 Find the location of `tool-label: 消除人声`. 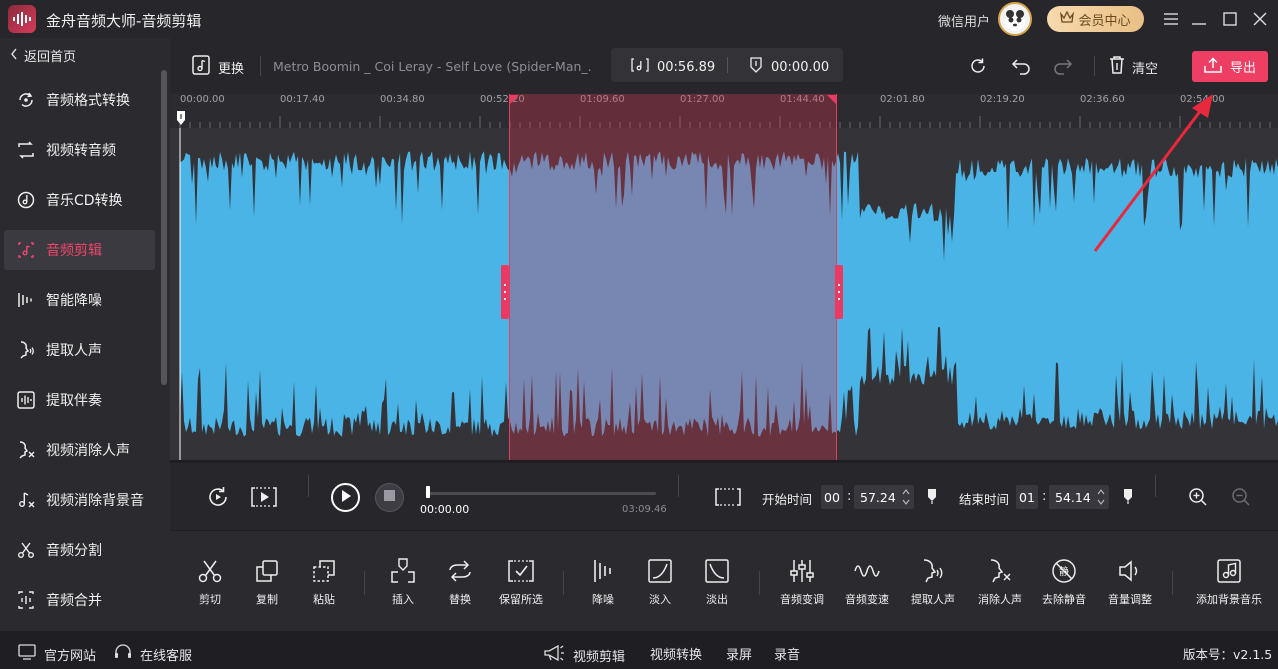

tool-label: 消除人声 is located at coordinates (1000, 599).